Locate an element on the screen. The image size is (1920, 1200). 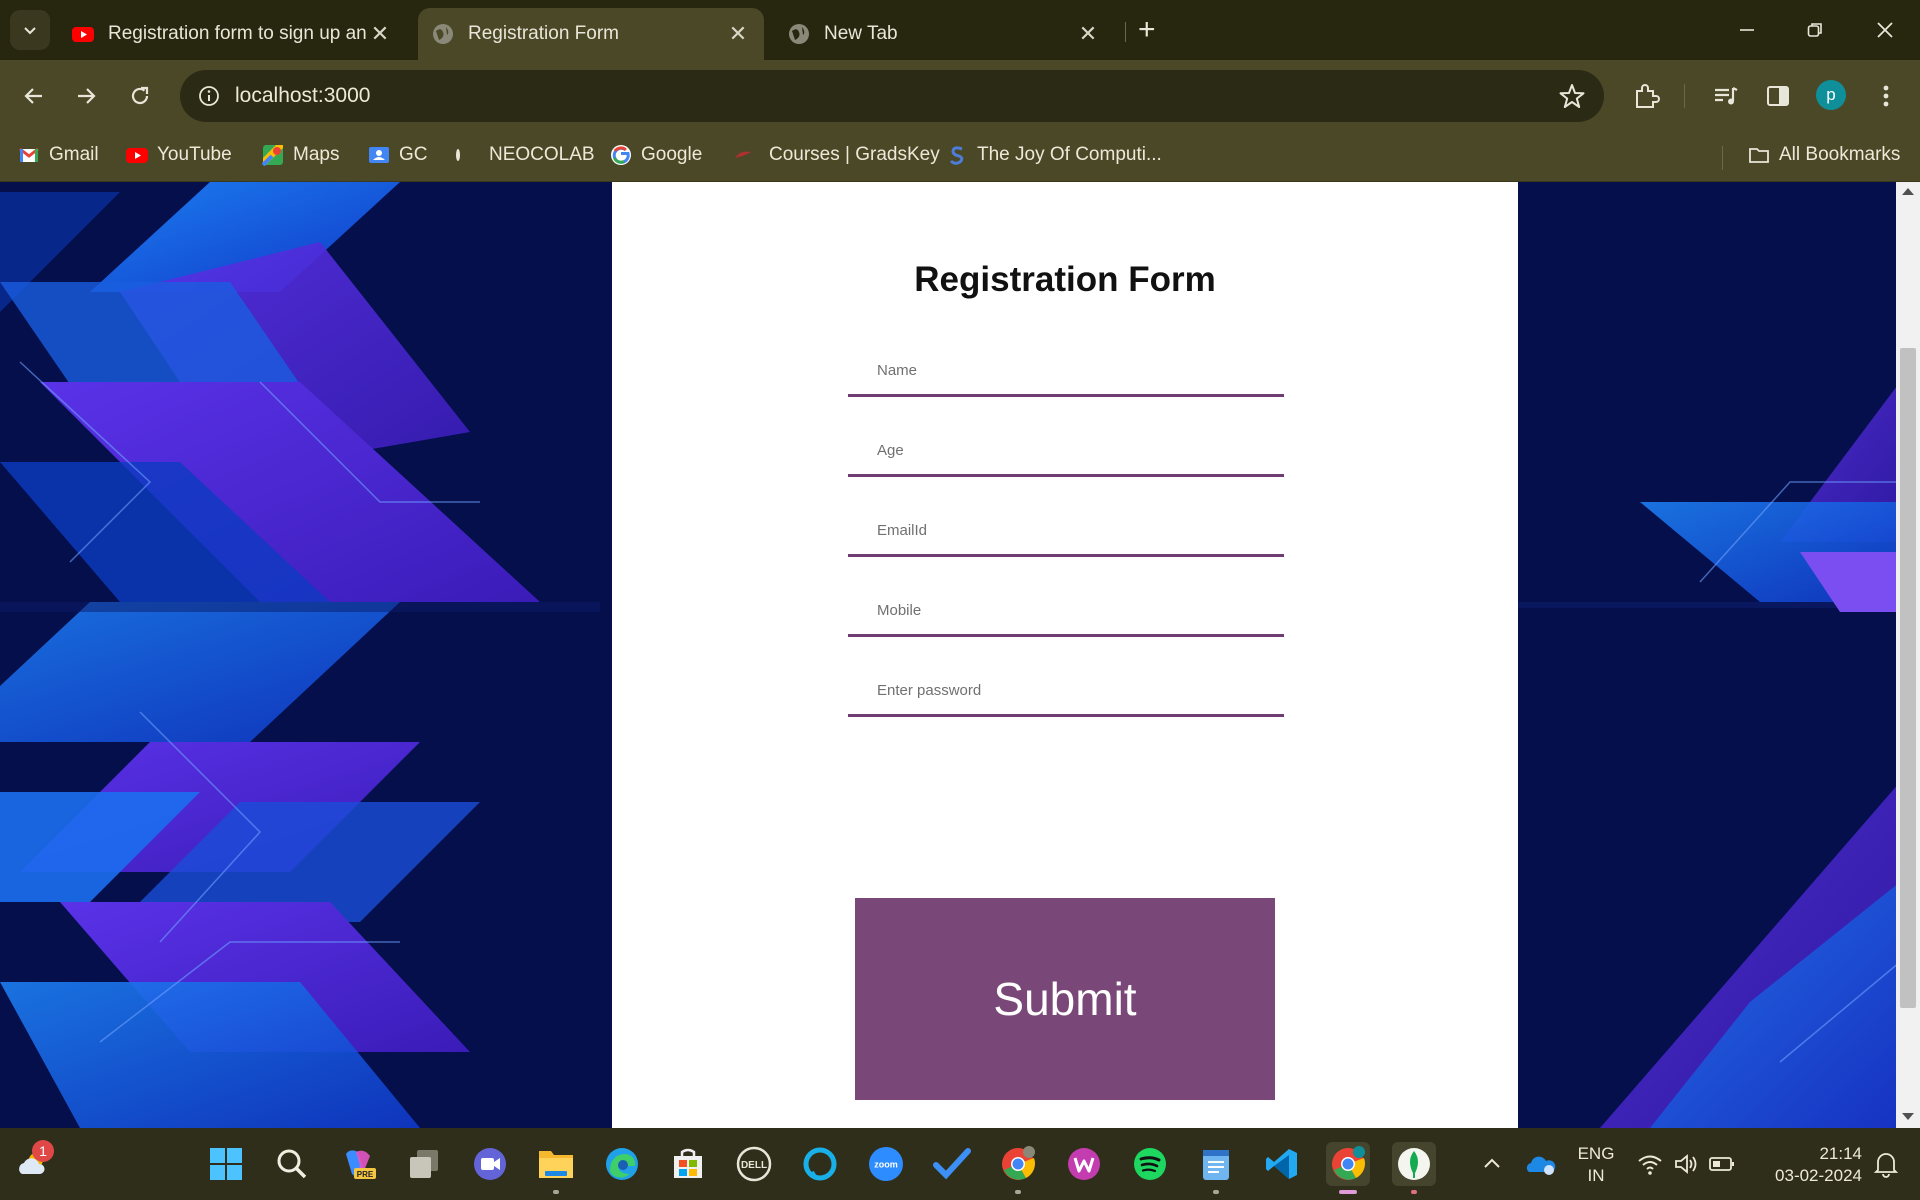
alexa-icon is located at coordinates (820, 1164).